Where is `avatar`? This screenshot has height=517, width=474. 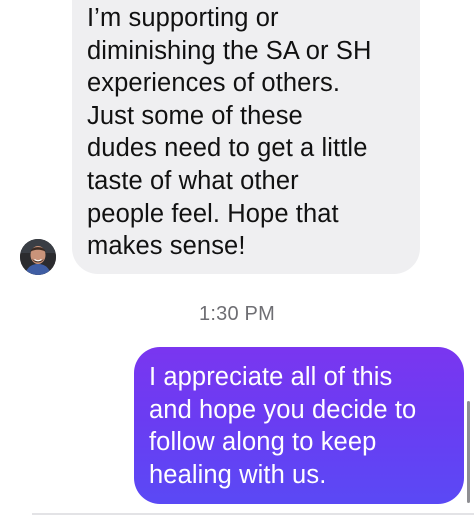 avatar is located at coordinates (38, 257).